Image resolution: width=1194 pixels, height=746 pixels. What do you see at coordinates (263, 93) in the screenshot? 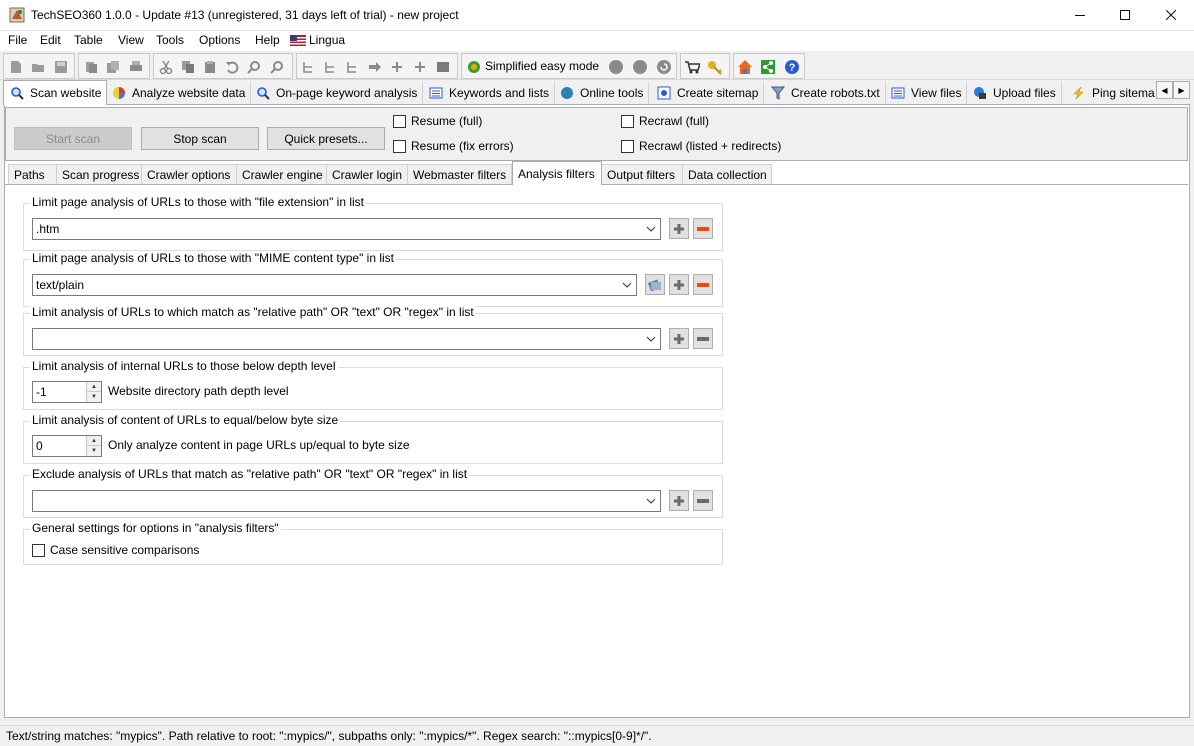
I see `magnifier-icon` at bounding box center [263, 93].